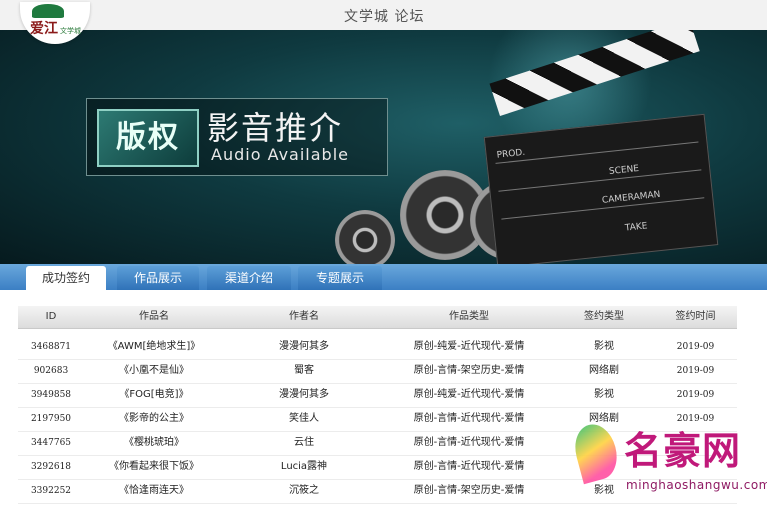 This screenshot has height=508, width=767. I want to click on cell-id: 902683, so click(51, 371).